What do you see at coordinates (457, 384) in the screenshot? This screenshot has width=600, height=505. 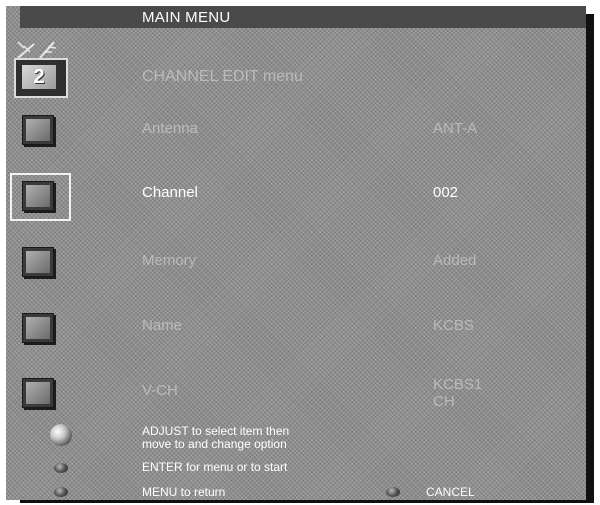 I see `vch-value-line1: KCBS1` at bounding box center [457, 384].